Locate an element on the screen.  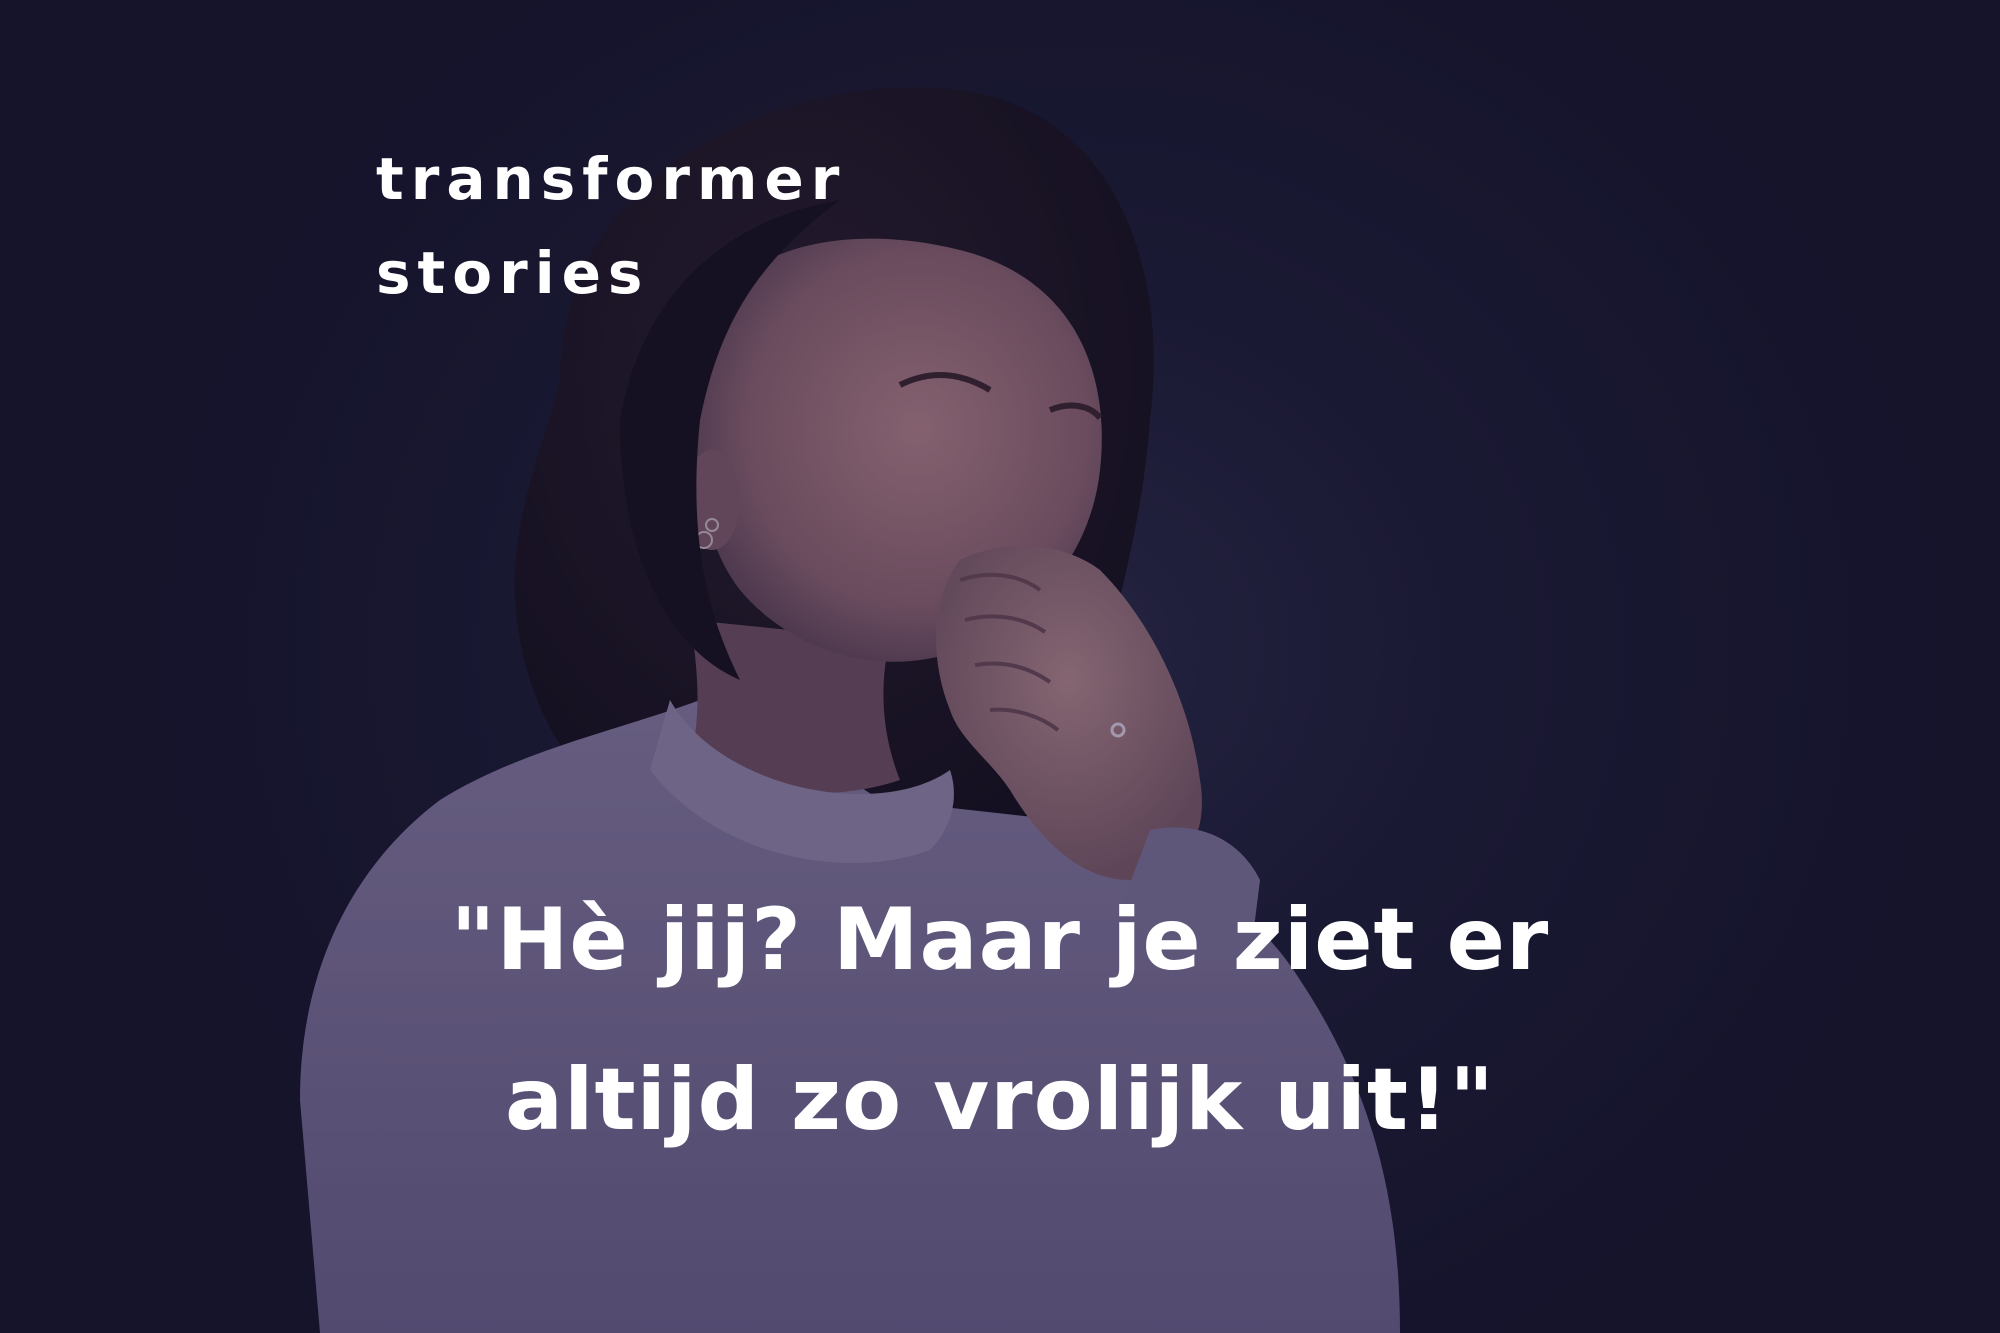
brand-logo-text: transformer stories is located at coordinates (611, 226).